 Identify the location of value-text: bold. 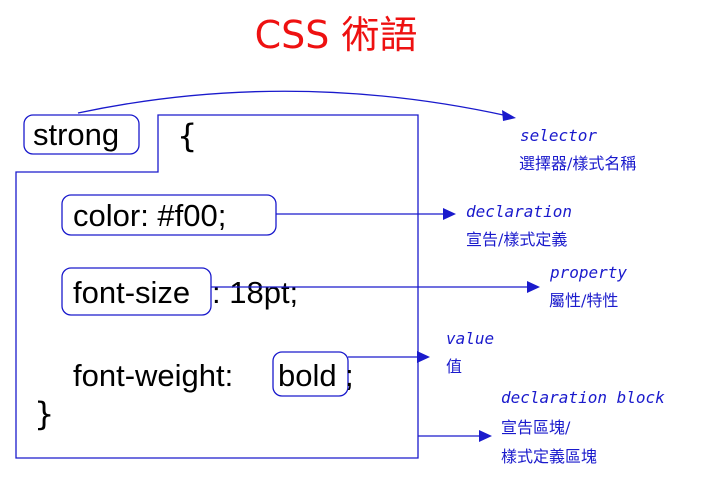
(307, 375).